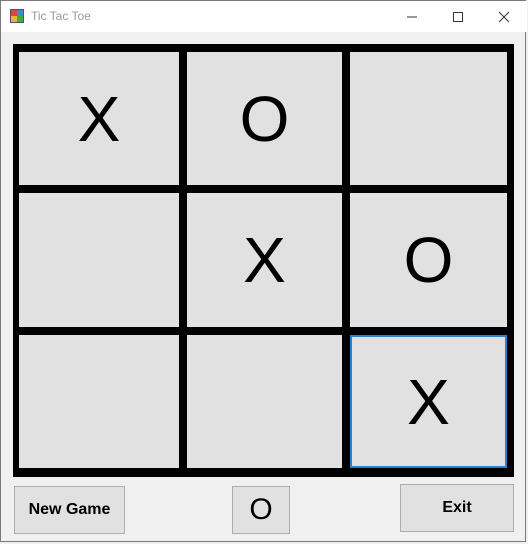 The width and height of the screenshot is (528, 544). I want to click on cell-5: O, so click(428, 260).